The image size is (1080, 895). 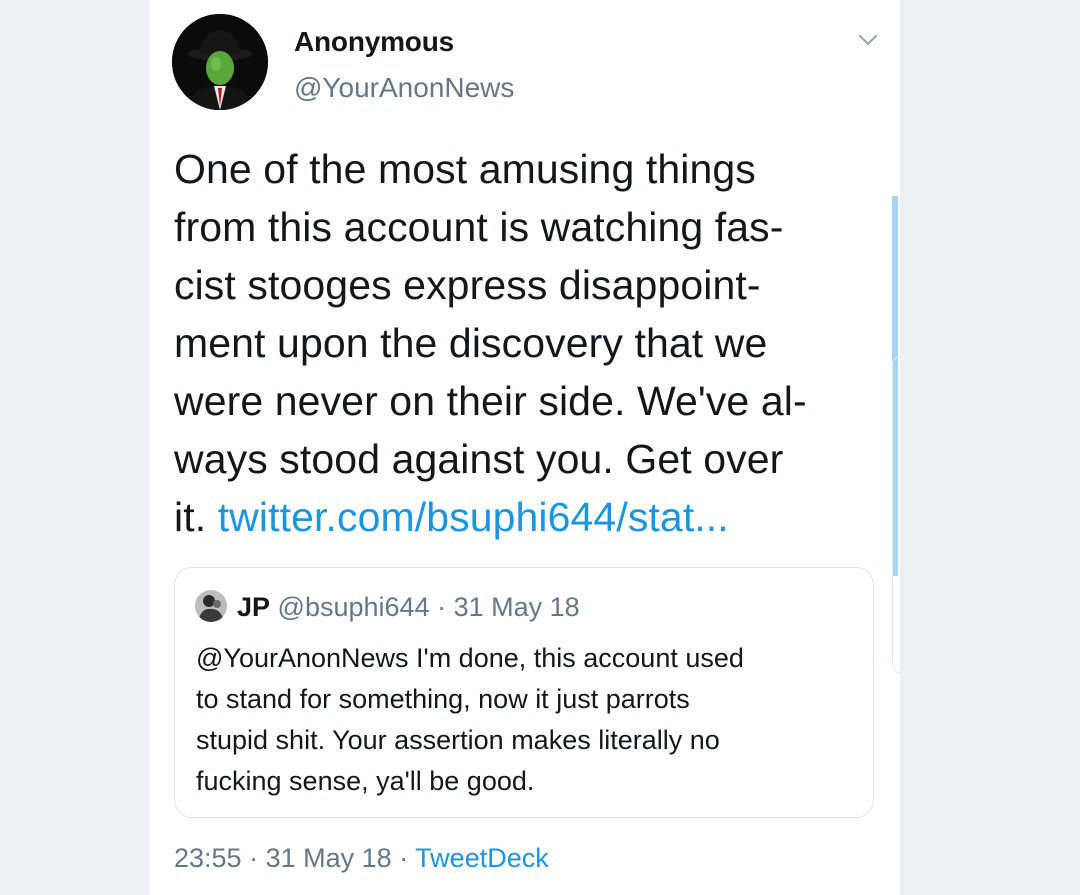 I want to click on tweet-text-line: from this account is watching fas-, so click(x=479, y=227).